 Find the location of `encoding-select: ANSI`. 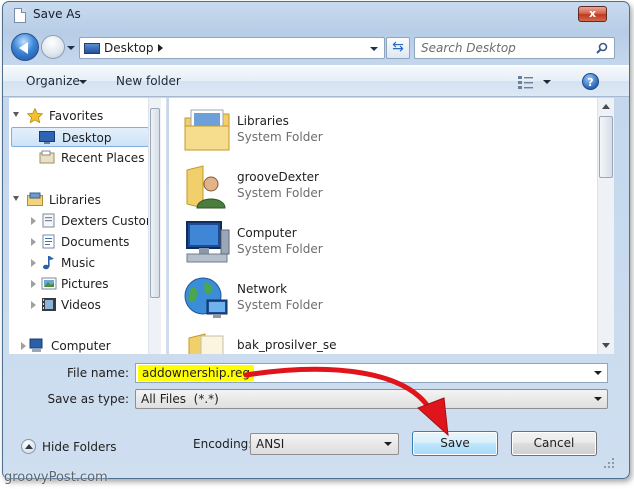

encoding-select: ANSI is located at coordinates (324, 444).